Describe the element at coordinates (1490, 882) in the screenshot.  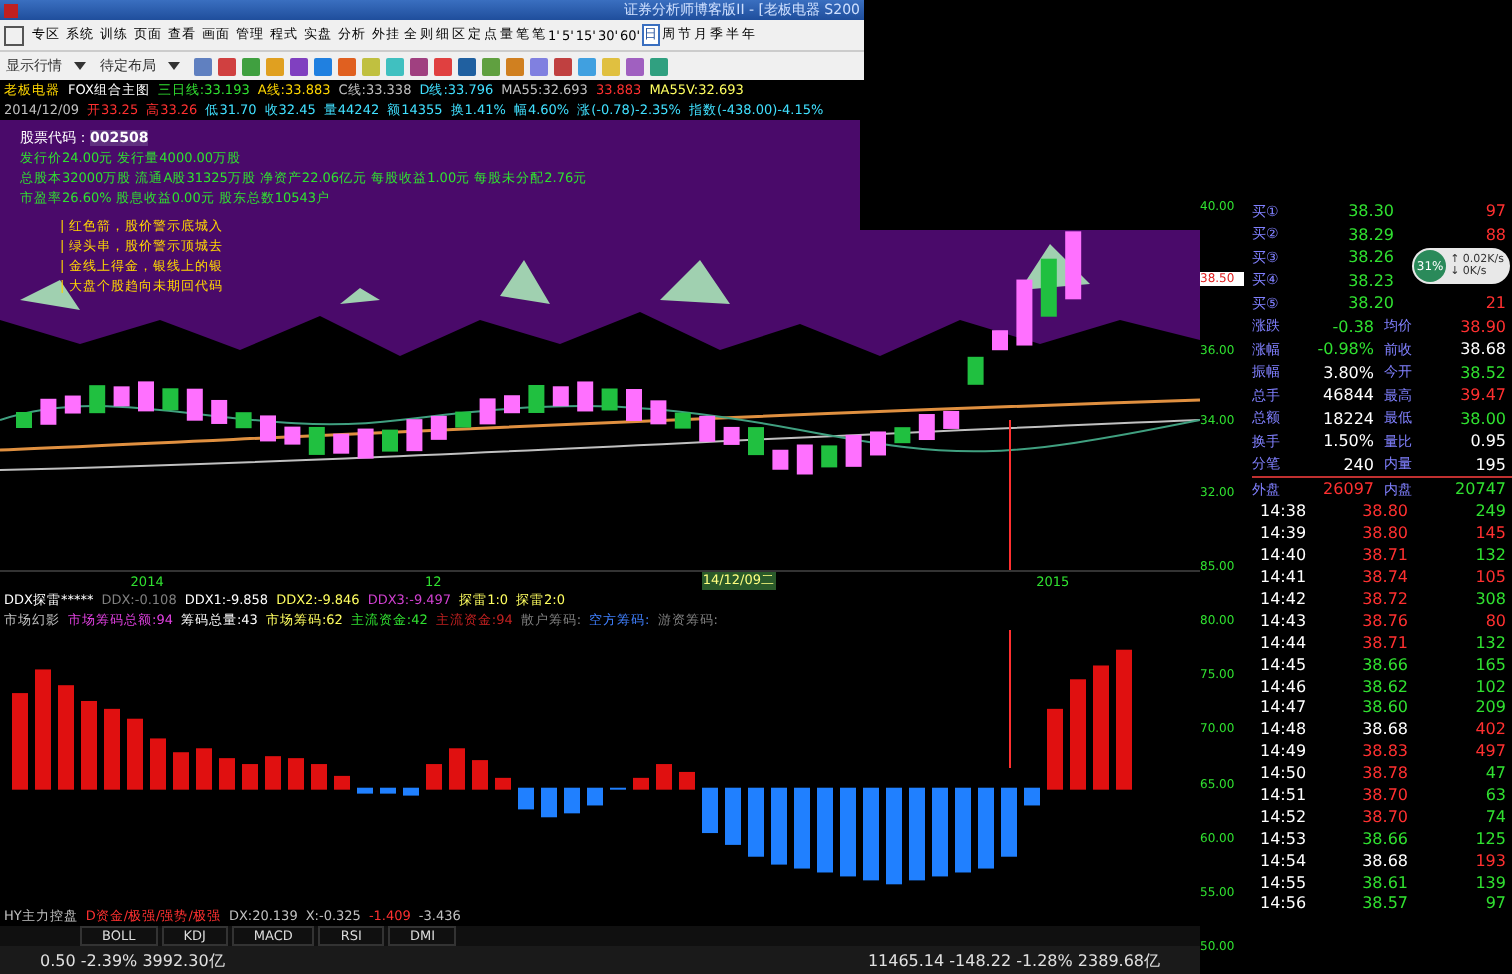
I see `tick-volume: 139` at that location.